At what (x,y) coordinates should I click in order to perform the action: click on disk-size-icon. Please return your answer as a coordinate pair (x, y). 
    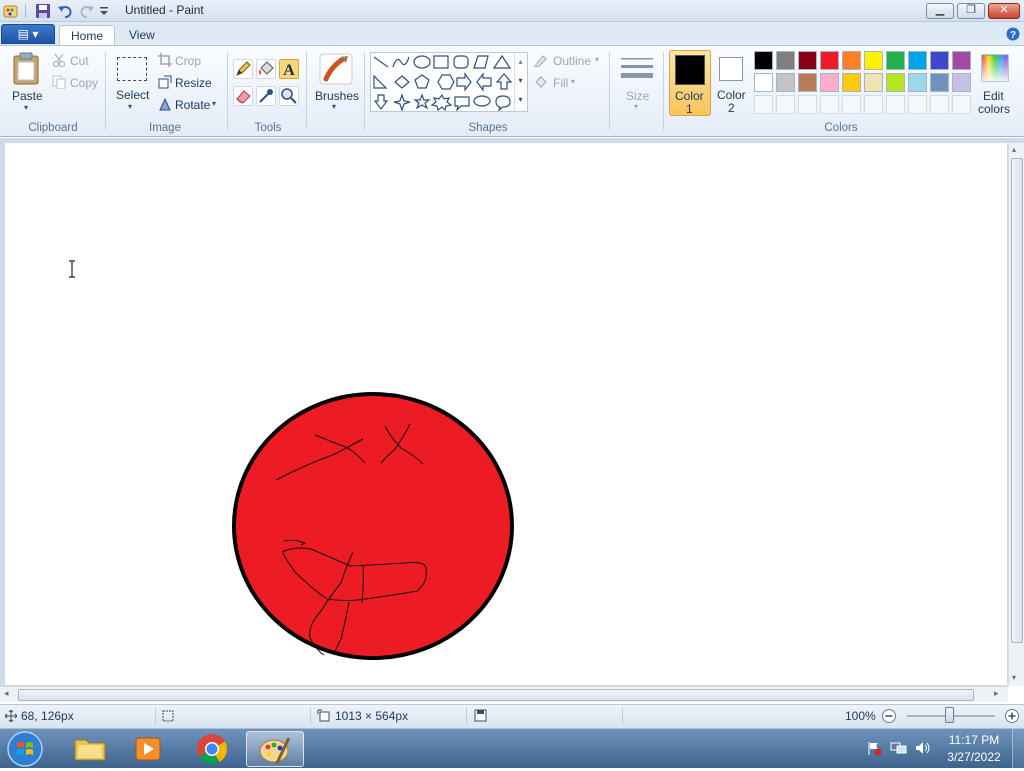
    Looking at the image, I should click on (480, 715).